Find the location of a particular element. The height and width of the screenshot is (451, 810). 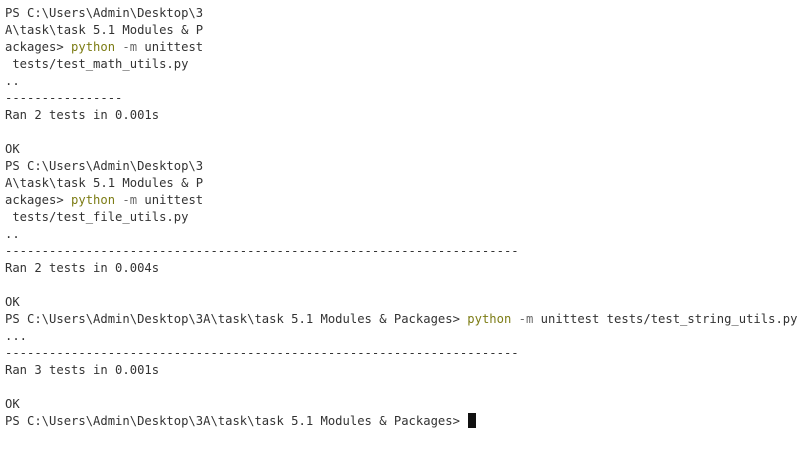

terminal-line: Ran 2 tests in 0.001s is located at coordinates (405, 115).